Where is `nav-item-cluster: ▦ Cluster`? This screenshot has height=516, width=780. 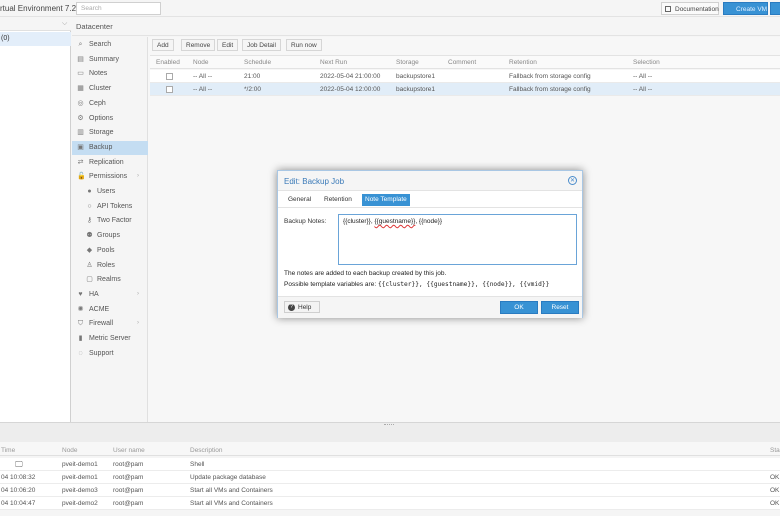 nav-item-cluster: ▦ Cluster is located at coordinates (110, 89).